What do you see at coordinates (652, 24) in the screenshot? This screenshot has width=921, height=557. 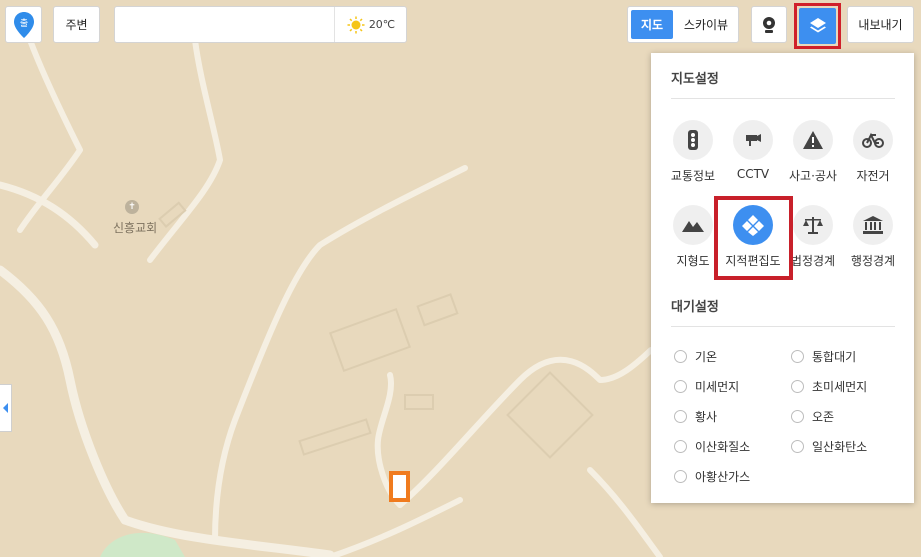 I see `map-type-map-button: 지도` at bounding box center [652, 24].